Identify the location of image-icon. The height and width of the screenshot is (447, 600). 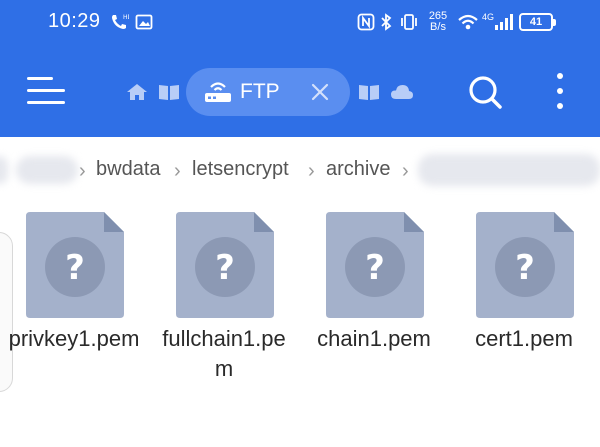
(144, 22).